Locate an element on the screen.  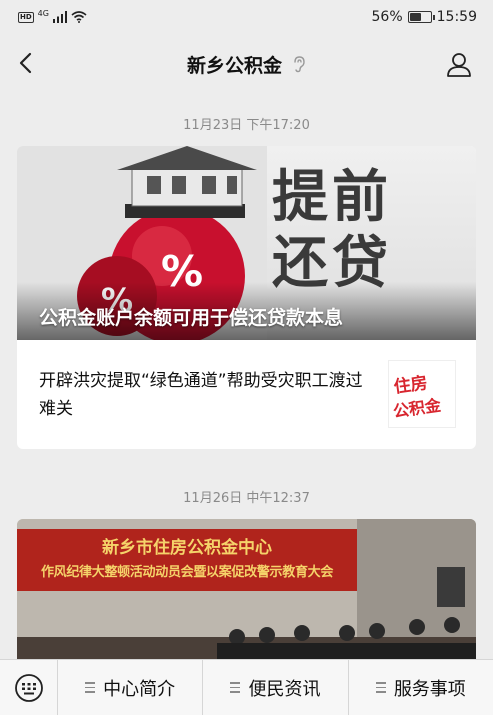
status-bar: HD 4G 56% 15:59 is located at coordinates (246, 17).